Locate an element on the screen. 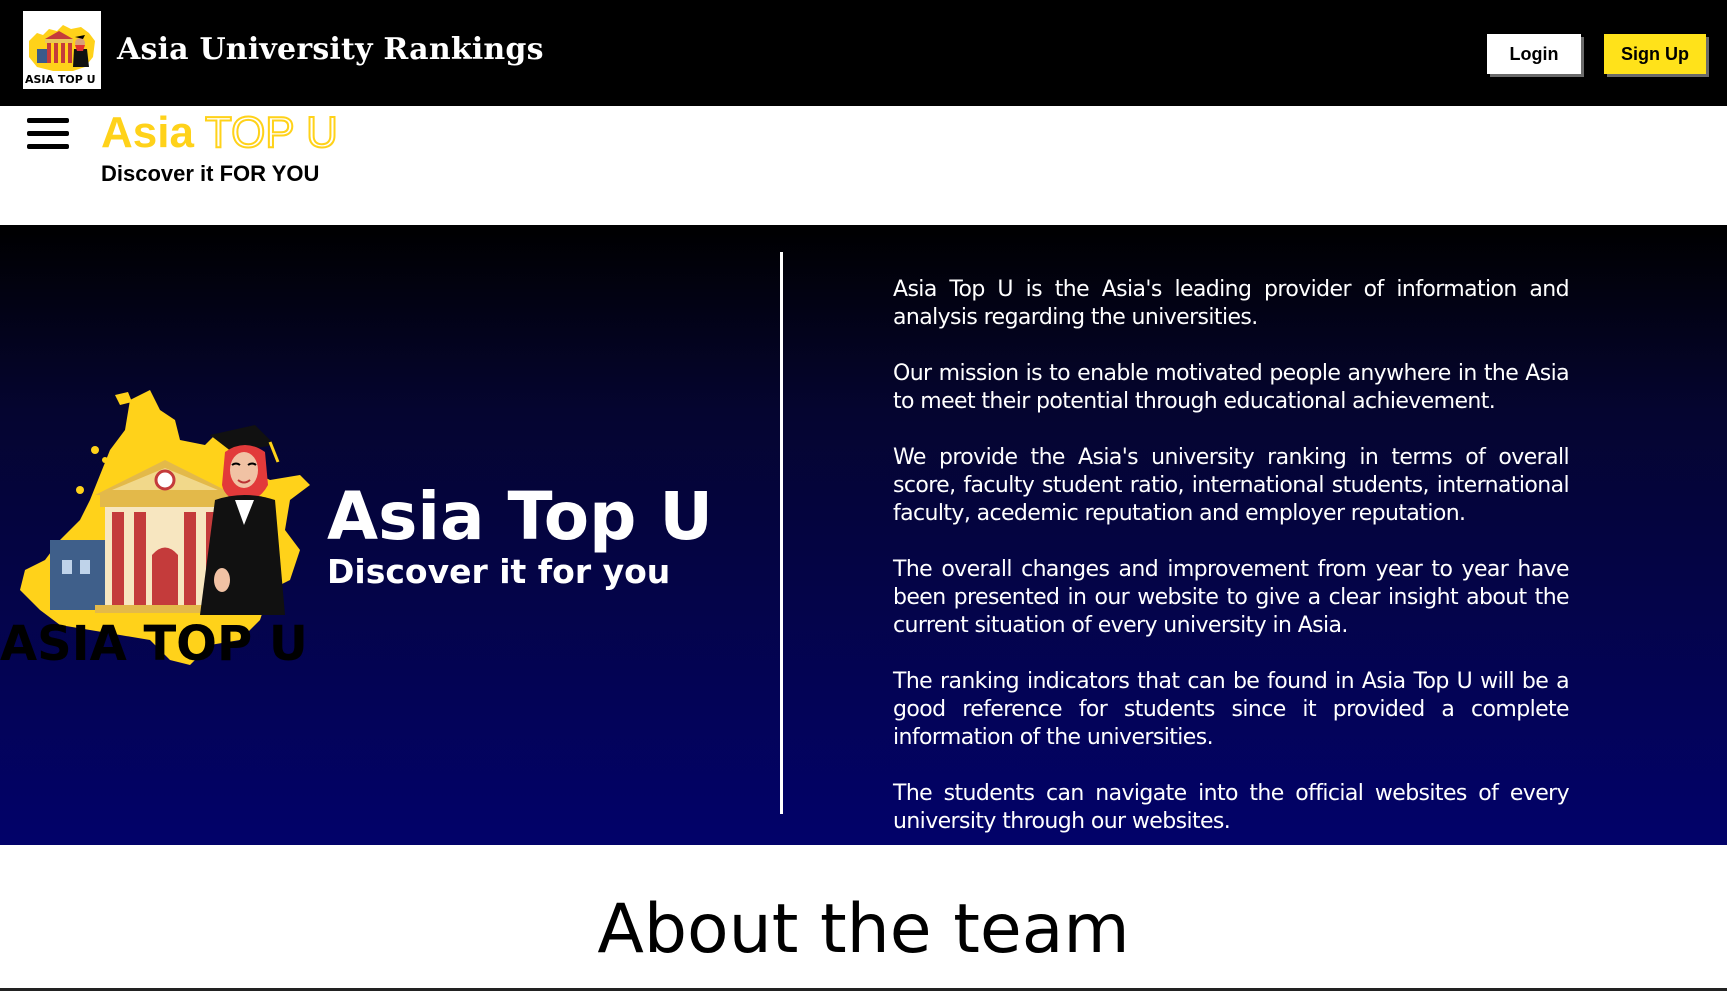 The width and height of the screenshot is (1727, 991). site-logo: ASIA TOP U is located at coordinates (62, 50).